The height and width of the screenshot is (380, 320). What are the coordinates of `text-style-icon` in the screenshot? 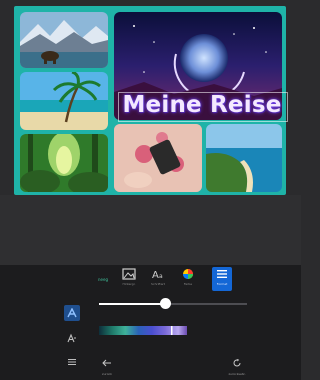 It's located at (72, 313).